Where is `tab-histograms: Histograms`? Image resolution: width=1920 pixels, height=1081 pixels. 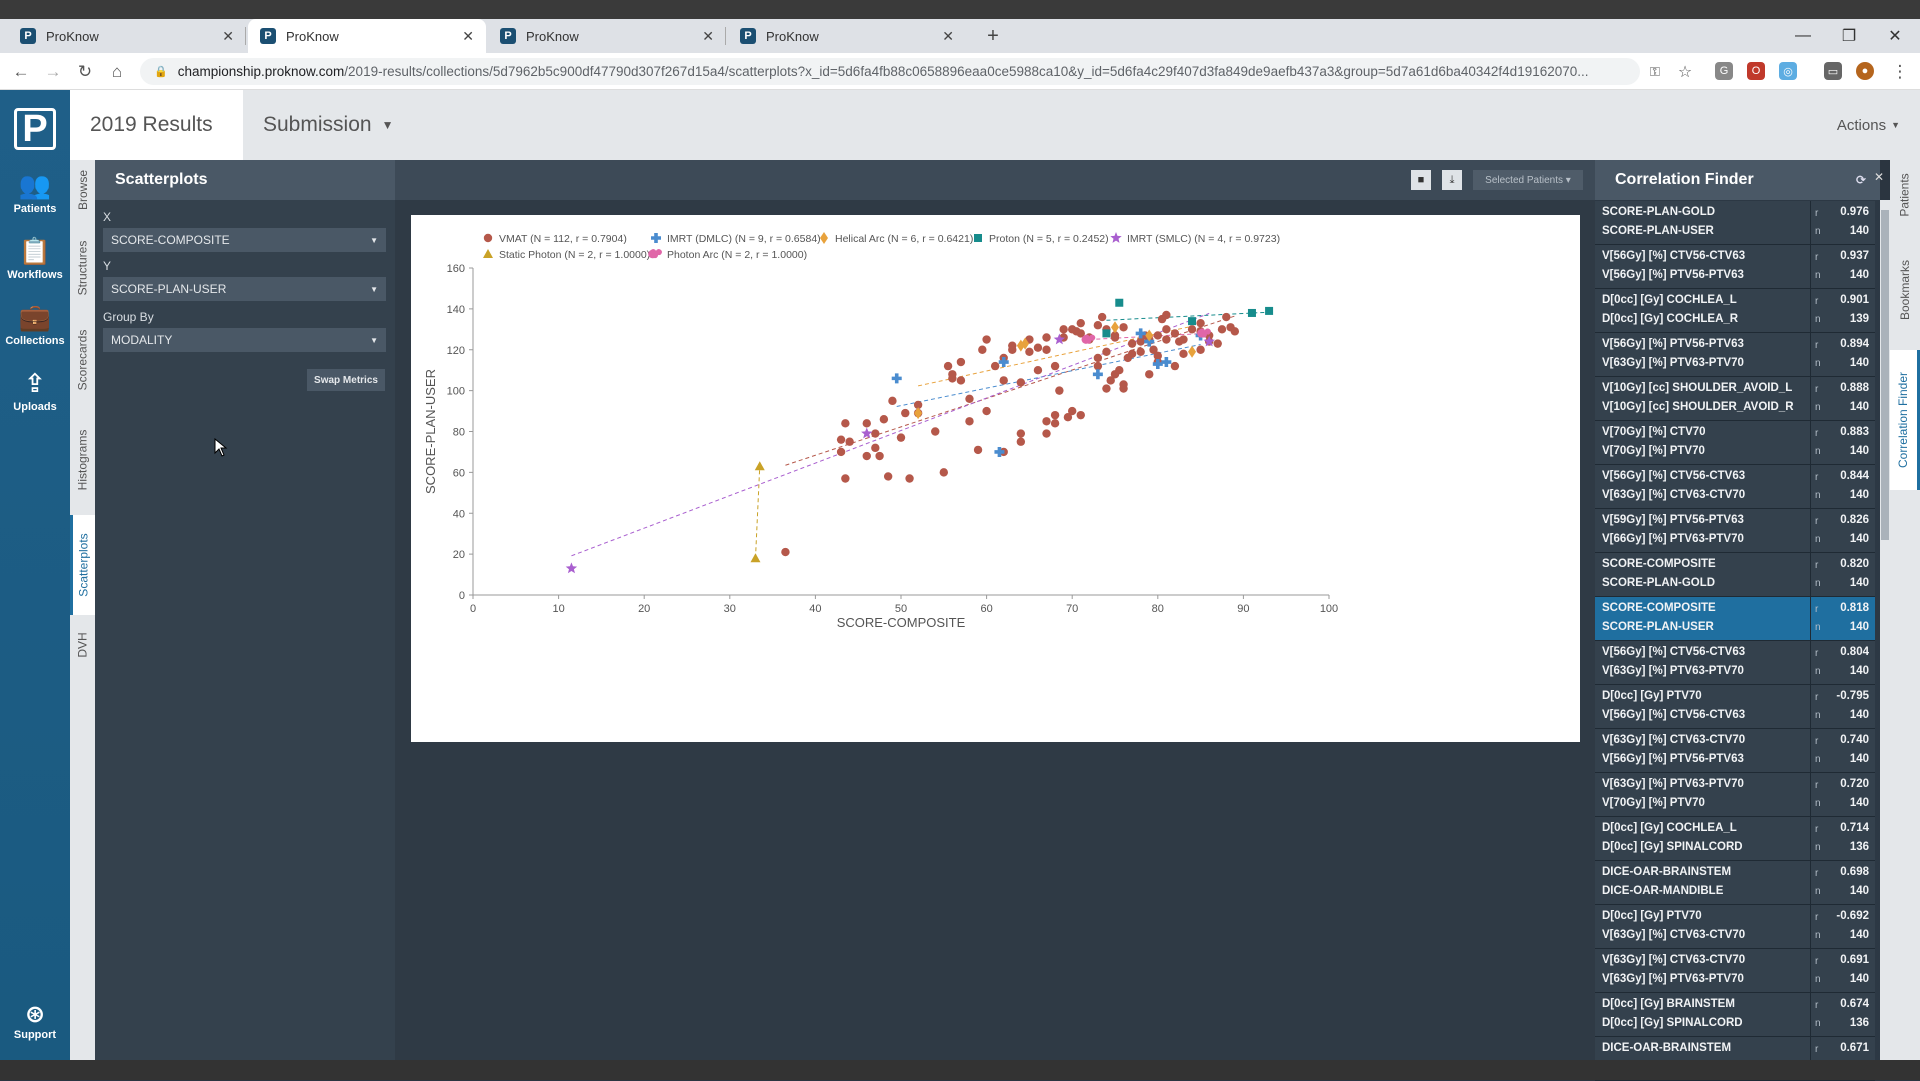
tab-histograms: Histograms is located at coordinates (82, 460).